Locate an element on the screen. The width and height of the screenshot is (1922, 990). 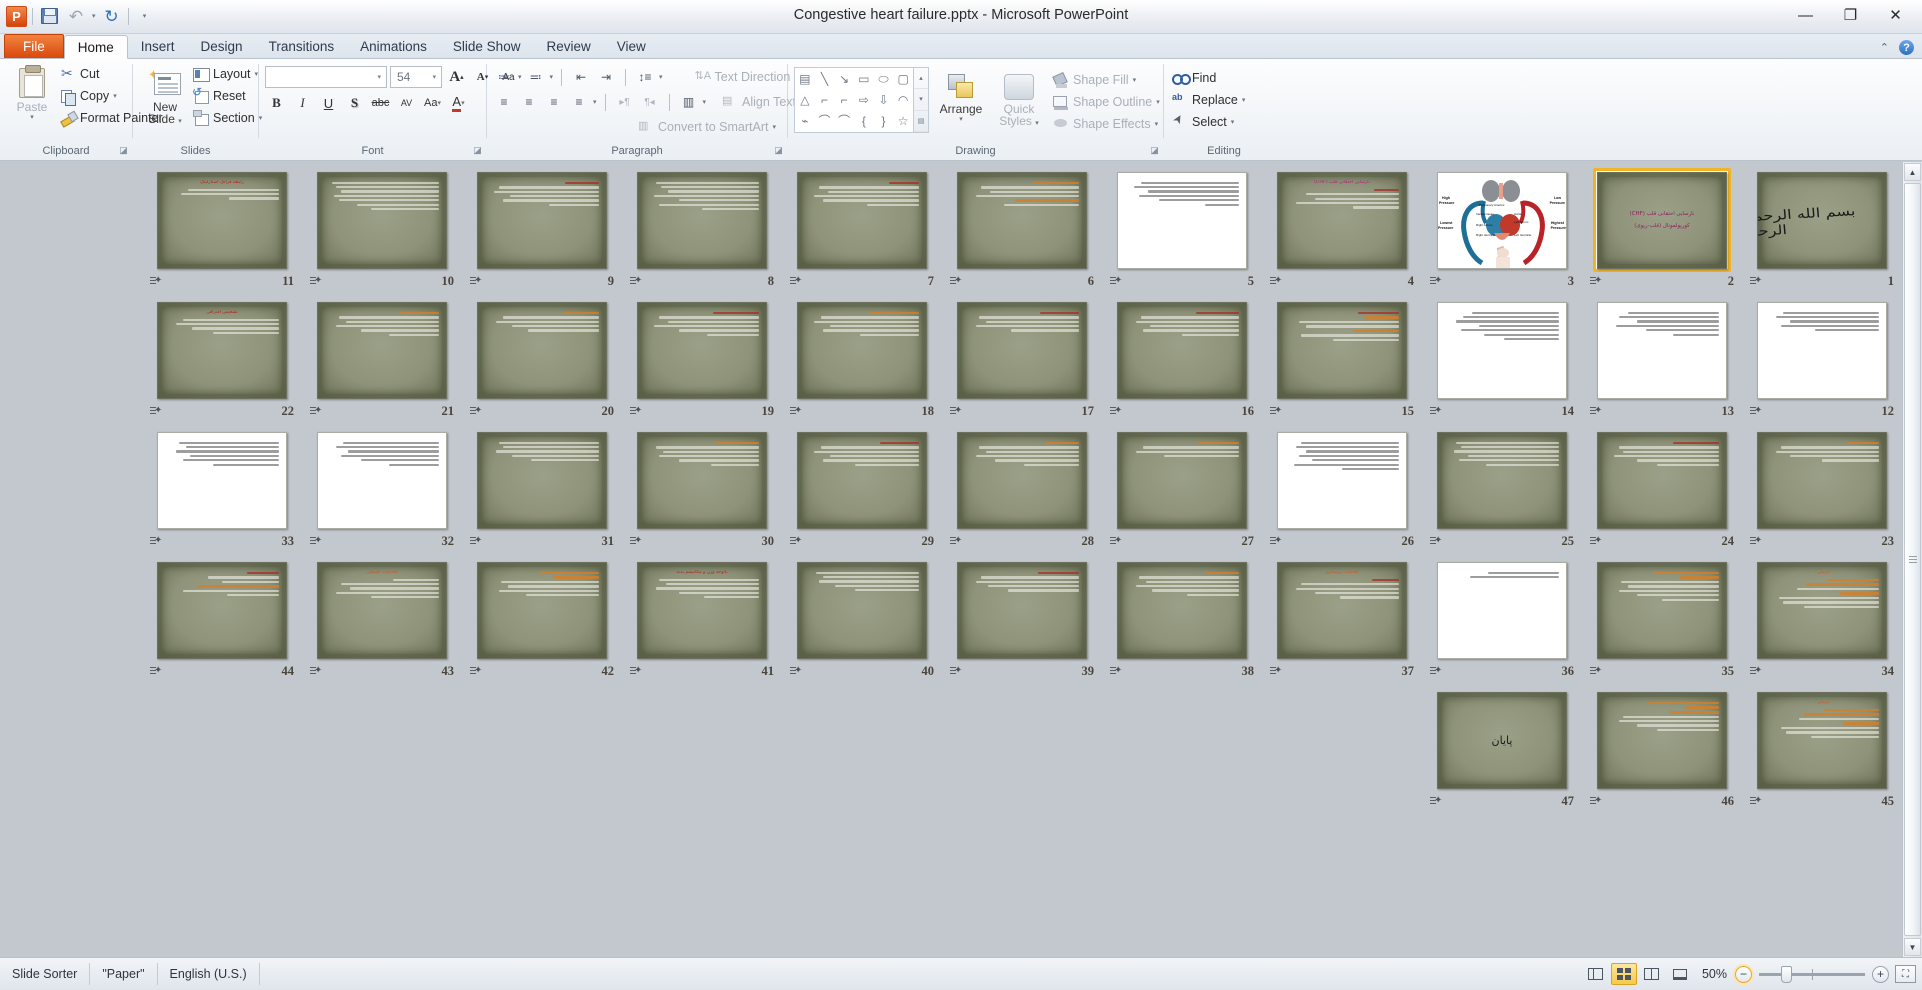
status-language: English (U.S.) is located at coordinates (209, 974).